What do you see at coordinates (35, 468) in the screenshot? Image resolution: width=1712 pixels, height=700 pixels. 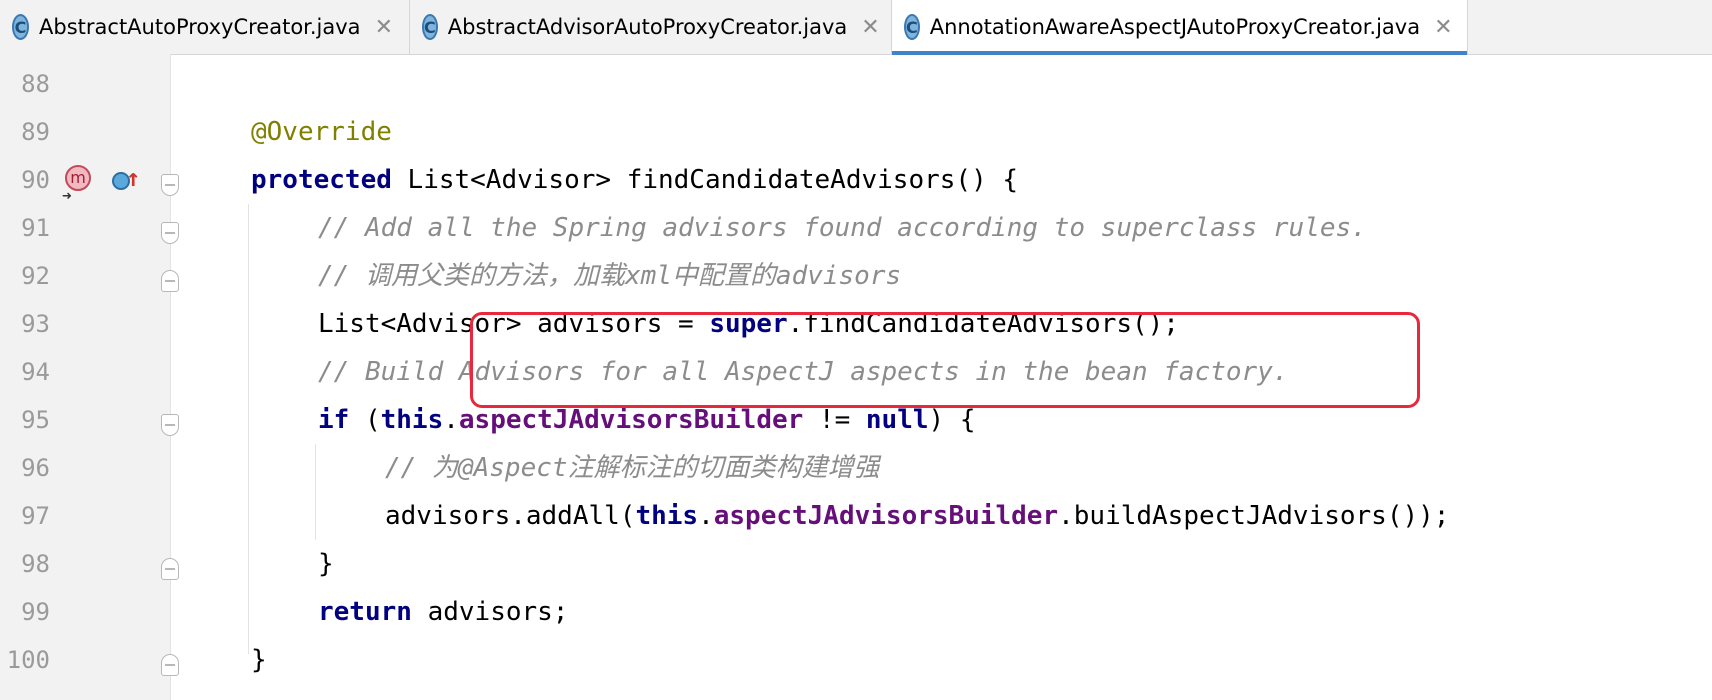 I see `line-number: 96` at bounding box center [35, 468].